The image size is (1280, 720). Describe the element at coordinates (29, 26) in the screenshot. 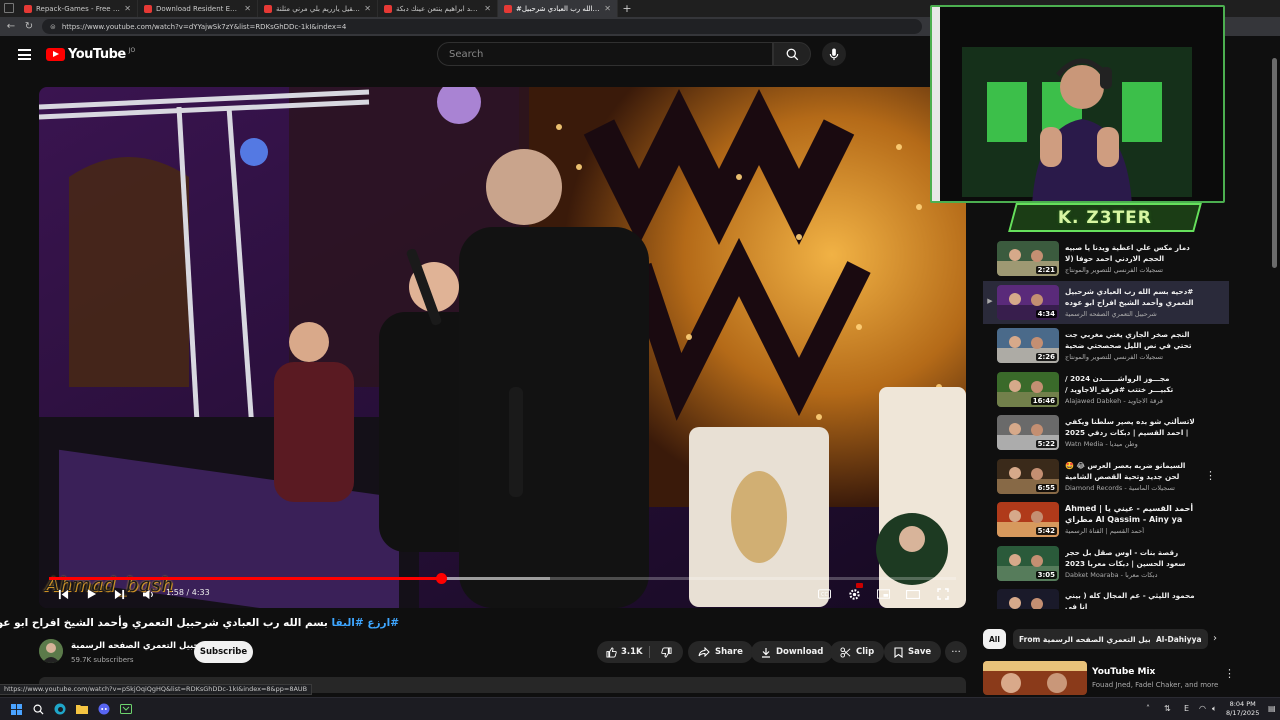

I see `reload-icon: ↻` at that location.